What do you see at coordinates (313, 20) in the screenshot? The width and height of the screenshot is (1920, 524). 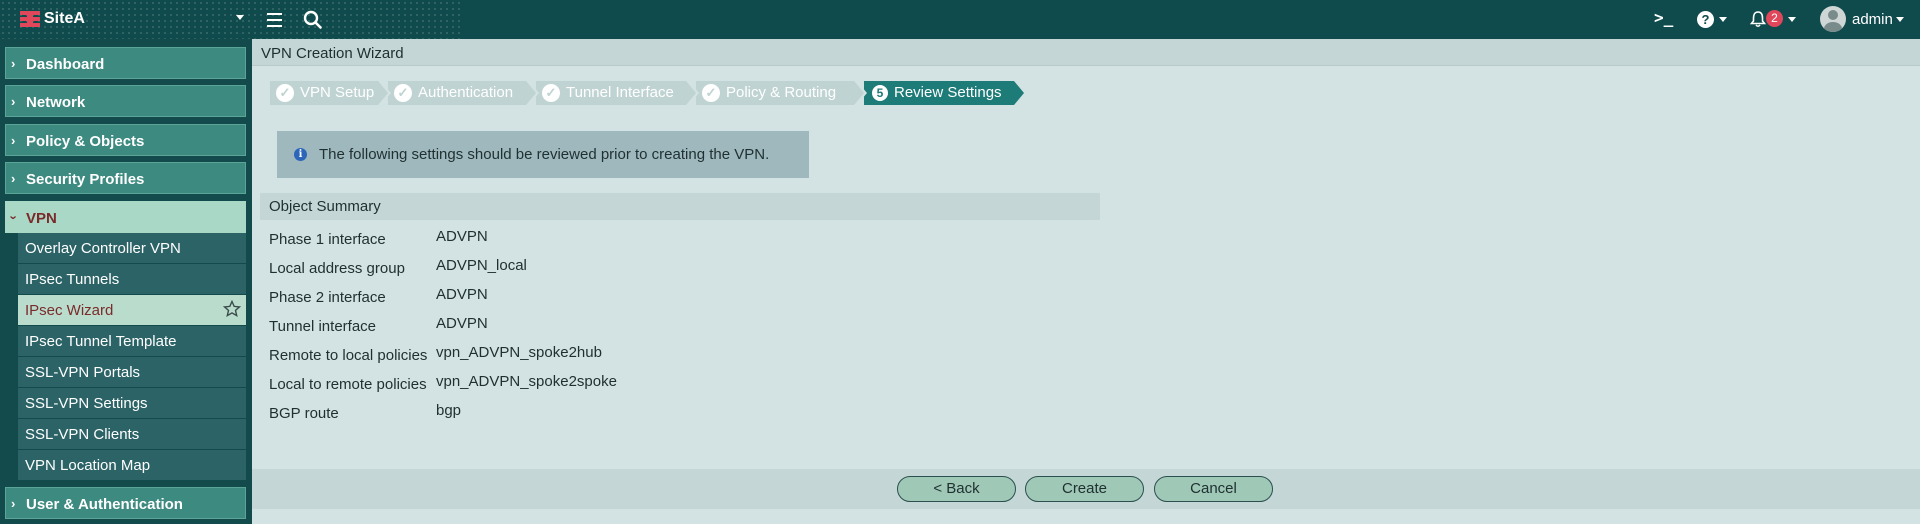 I see `search-icon` at bounding box center [313, 20].